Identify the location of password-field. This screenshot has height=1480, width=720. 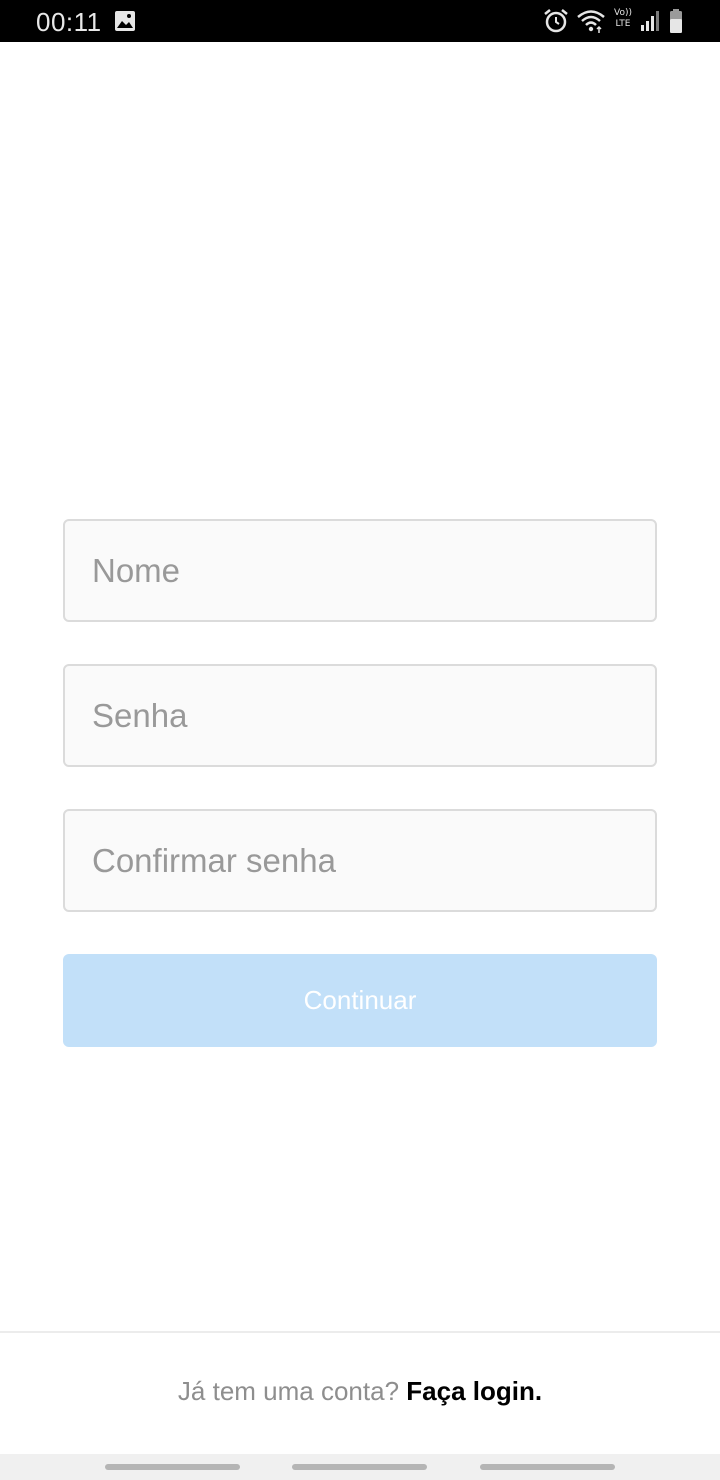
(360, 715).